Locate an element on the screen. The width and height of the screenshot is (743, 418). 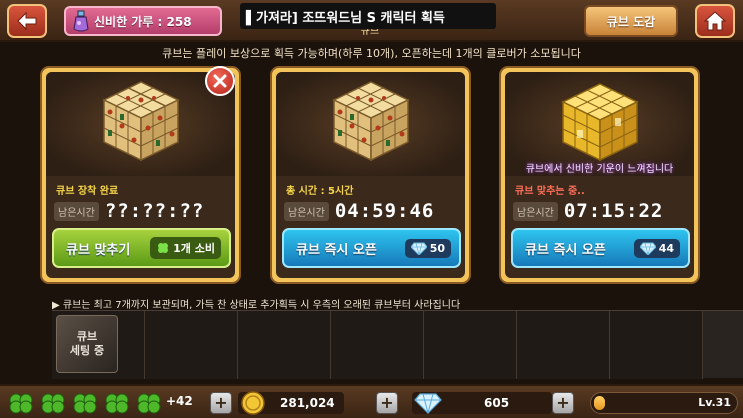
remaining-time-row: 남은시간 ??:??:?? is located at coordinates (129, 211).